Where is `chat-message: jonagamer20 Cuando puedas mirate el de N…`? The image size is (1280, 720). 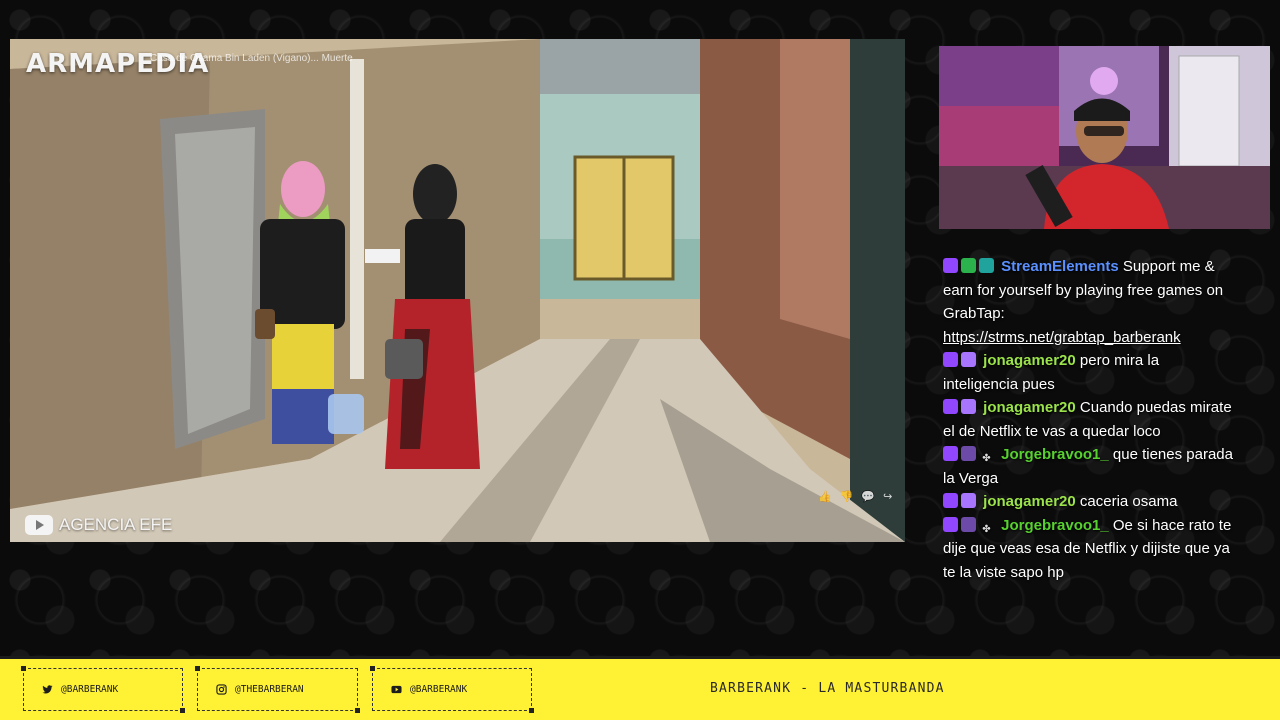
chat-message: jonagamer20 Cuando puedas mirate el de N… is located at coordinates (1088, 419).